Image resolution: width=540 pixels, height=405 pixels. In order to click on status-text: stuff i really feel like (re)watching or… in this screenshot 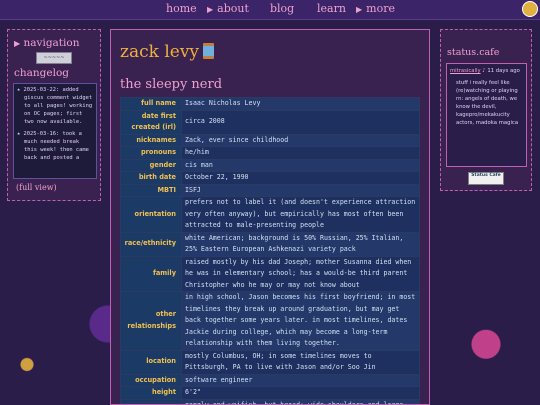, I will do `click(487, 103)`.